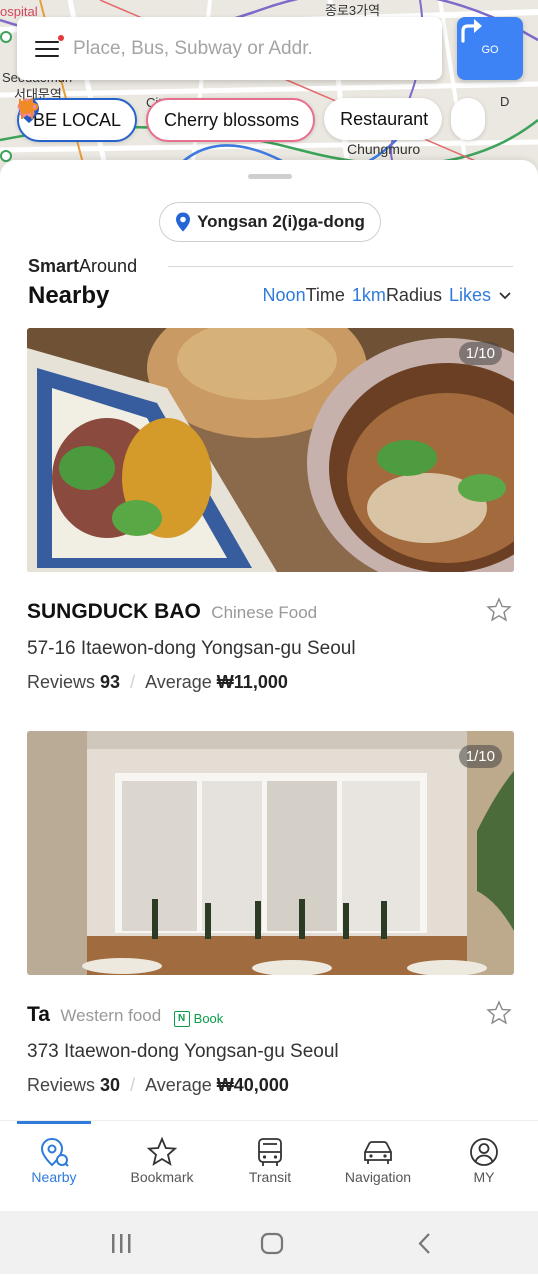 The width and height of the screenshot is (538, 1279). I want to click on place-meta: Reviews 93 / Average ₩11,000, so click(270, 682).